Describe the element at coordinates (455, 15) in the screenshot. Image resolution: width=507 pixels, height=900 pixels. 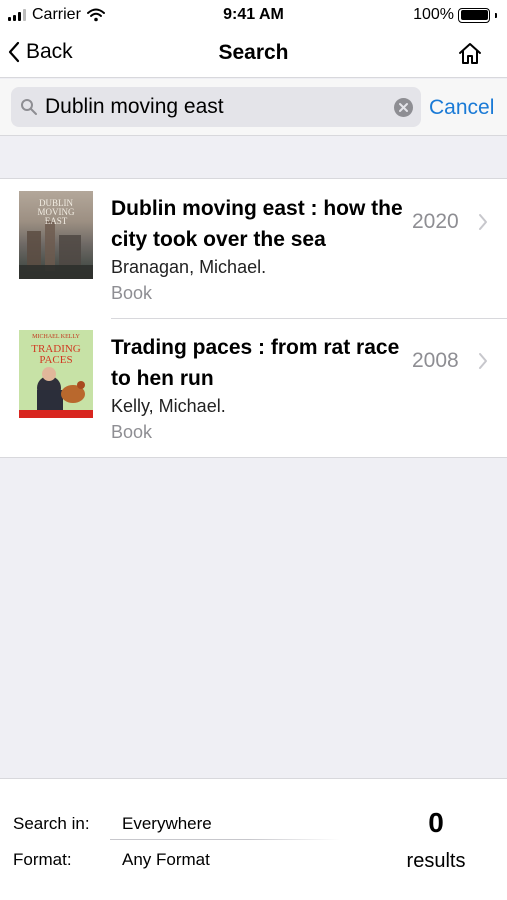
I see `status-right: 100%` at that location.